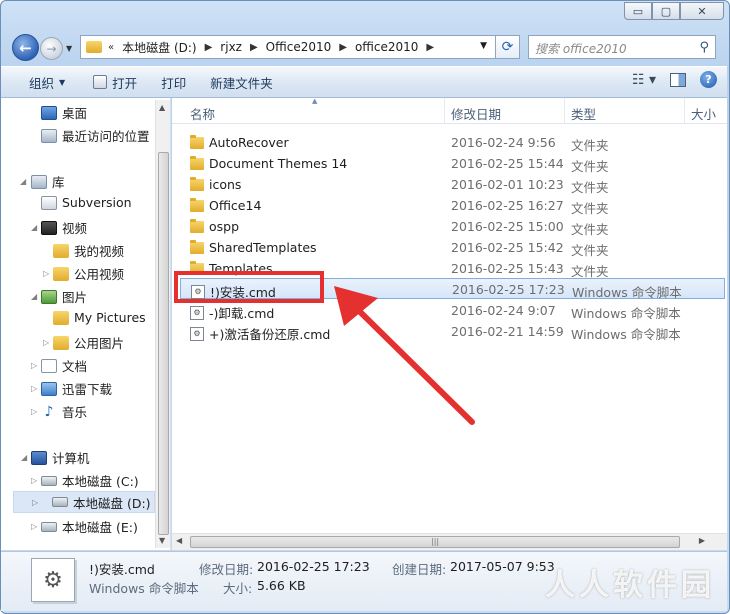  I want to click on nav-label: 公用图片, so click(99, 343).